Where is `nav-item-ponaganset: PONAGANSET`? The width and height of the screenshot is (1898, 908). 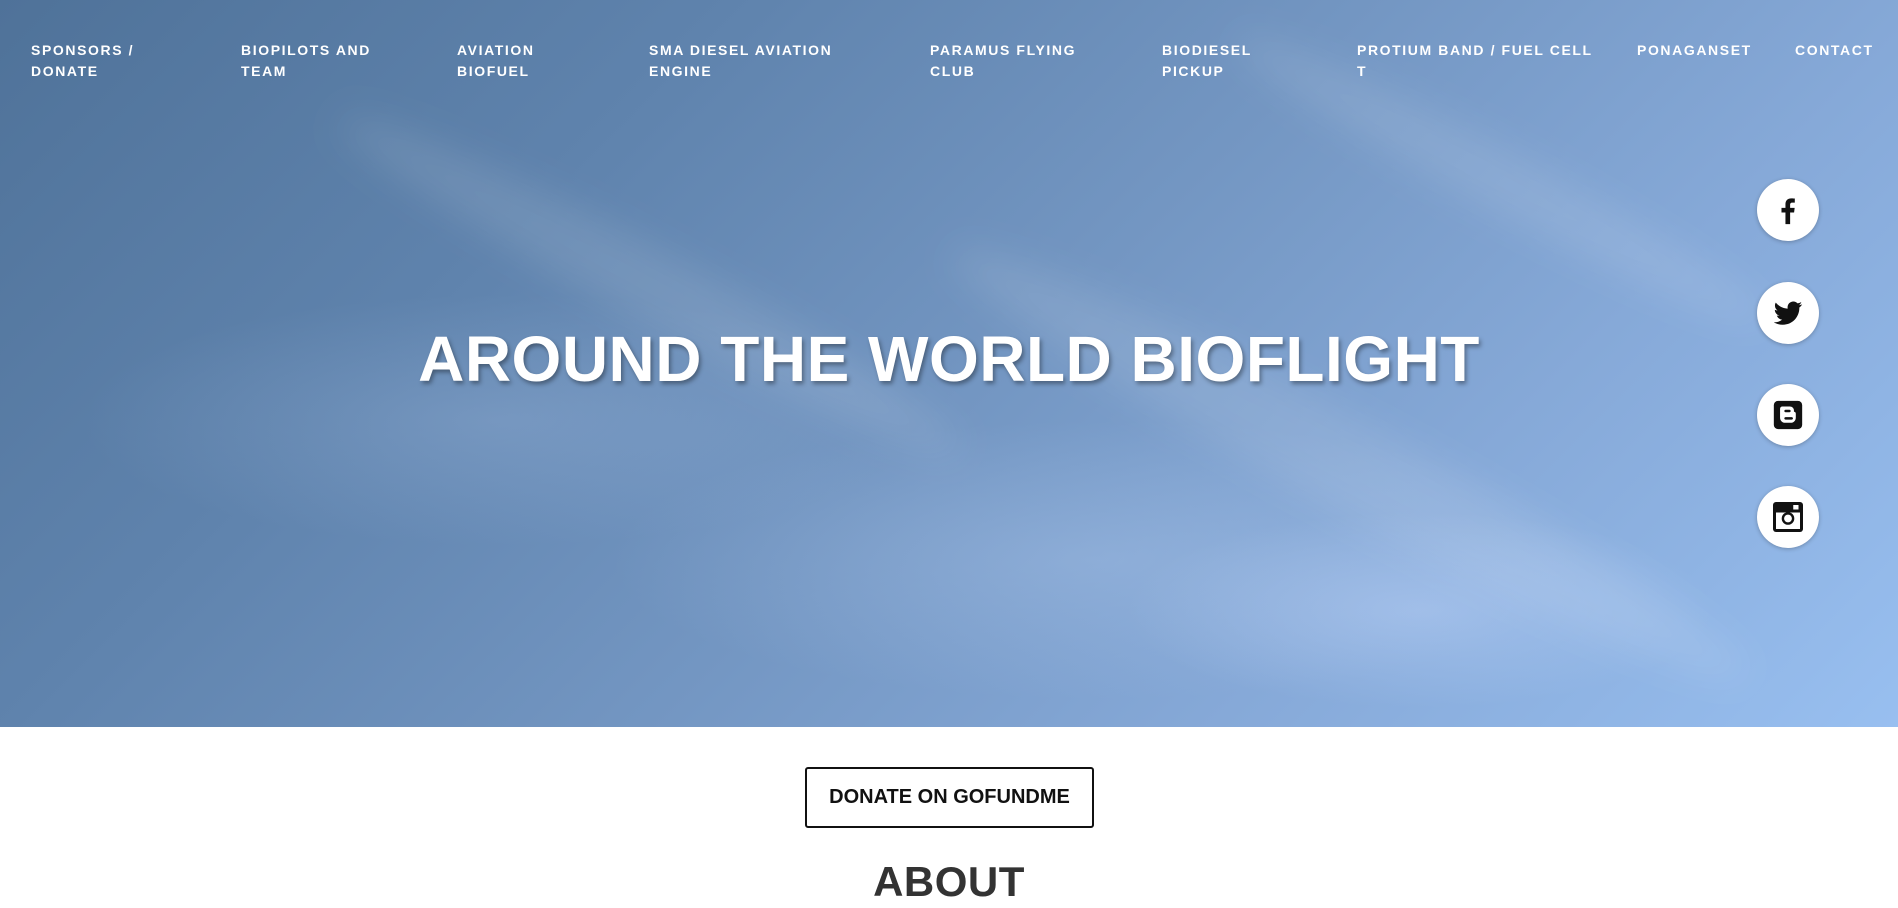 nav-item-ponaganset: PONAGANSET is located at coordinates (1694, 50).